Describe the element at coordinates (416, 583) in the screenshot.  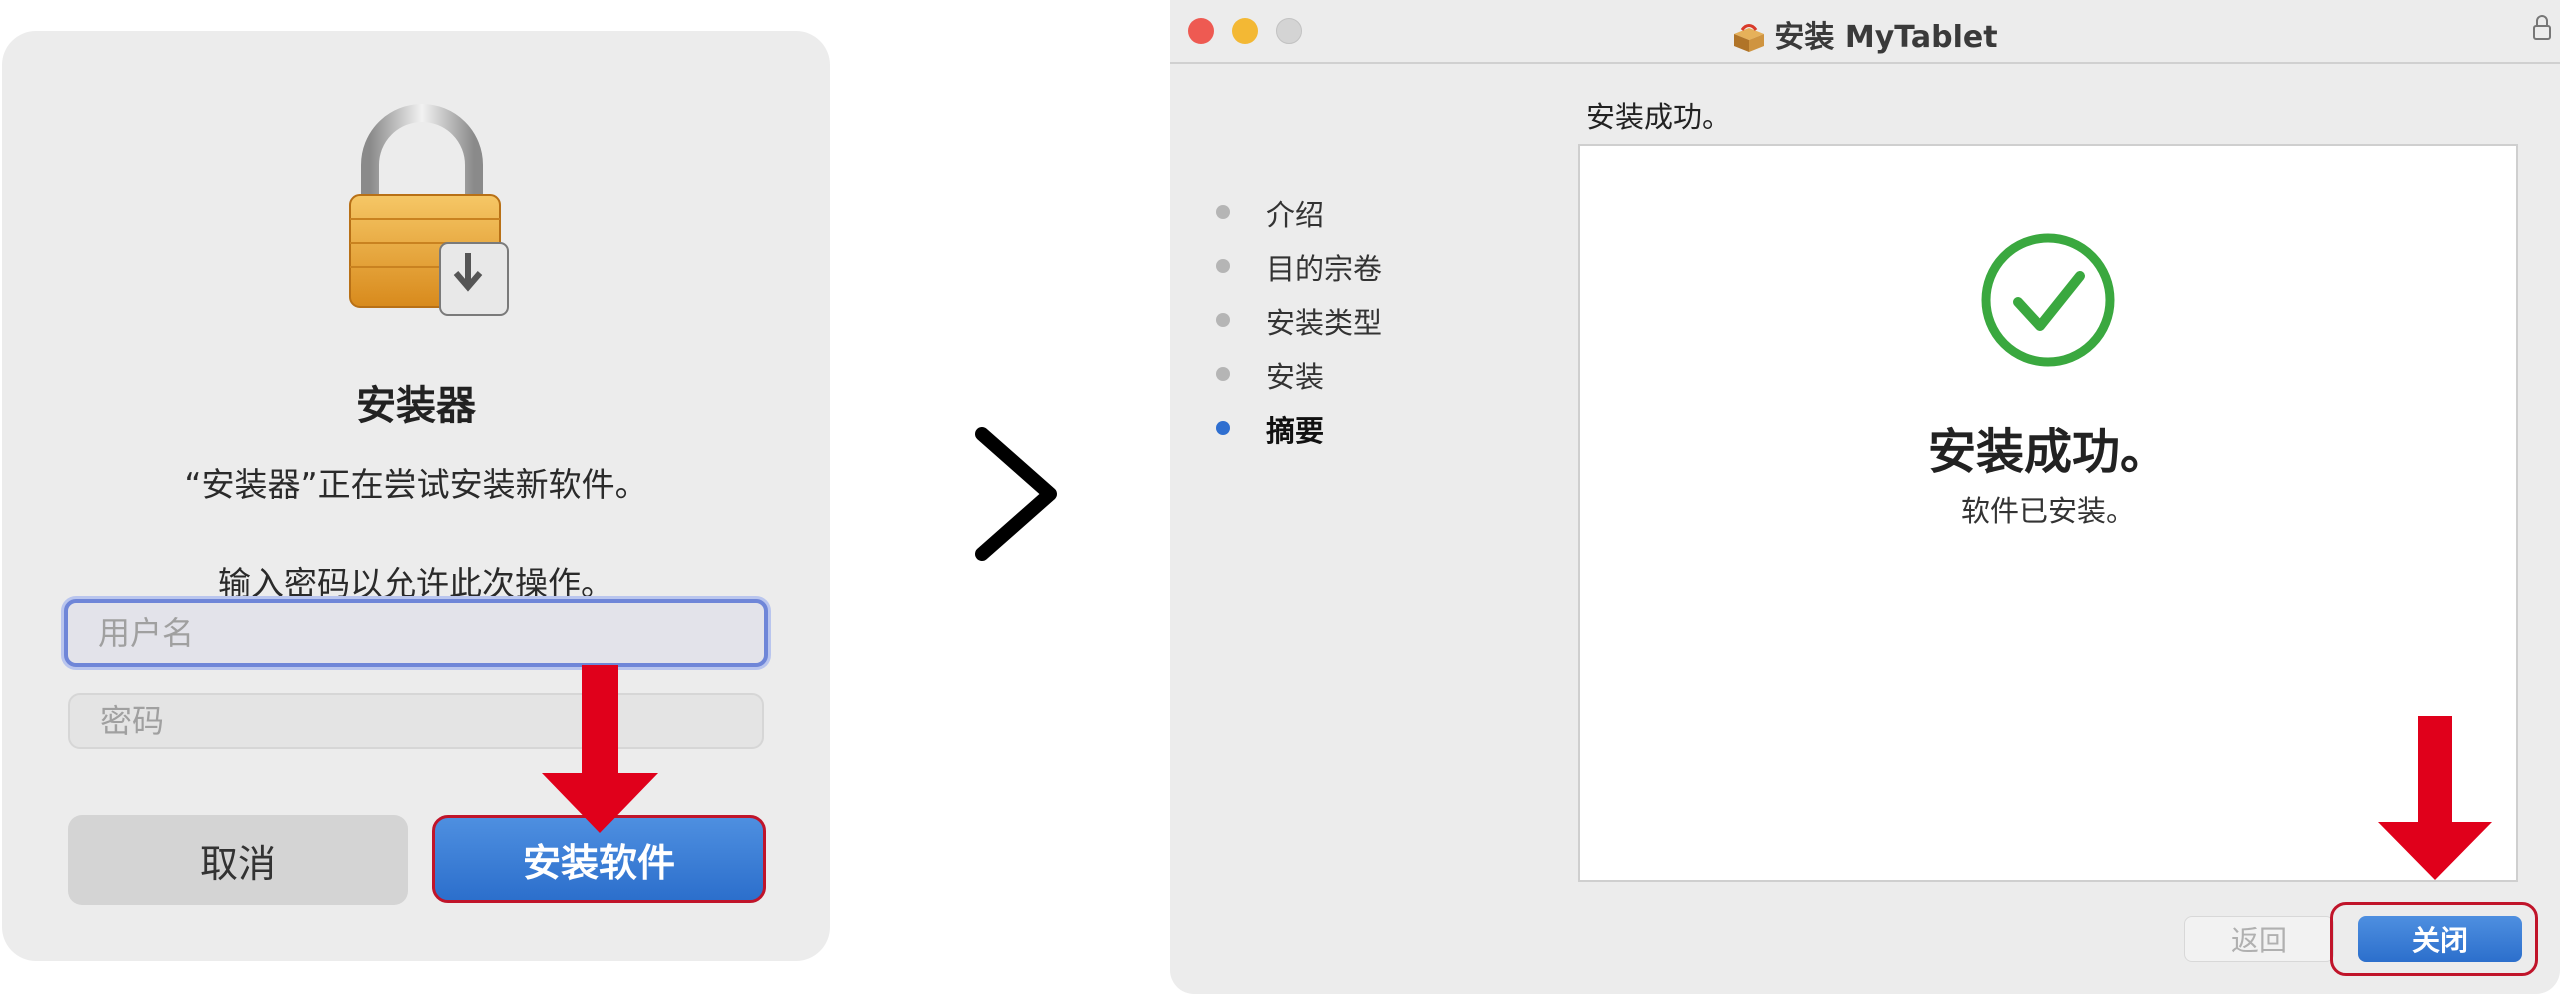
I see `dialog-prompt: 输入密码以允许此次操作。` at that location.